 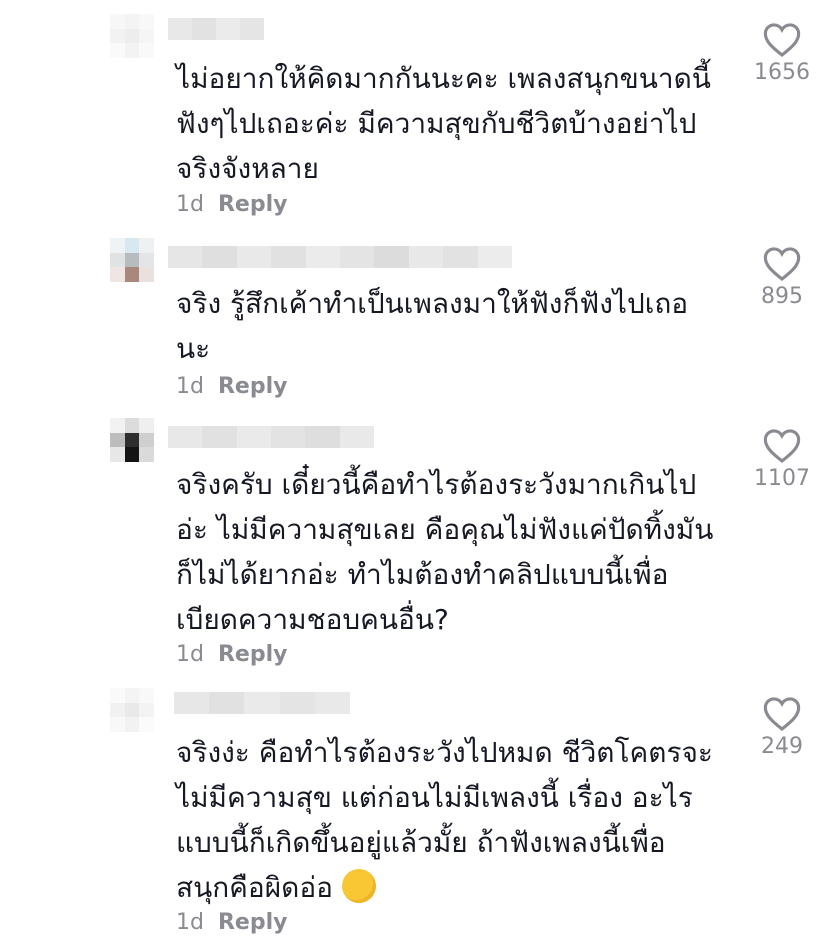 What do you see at coordinates (782, 746) in the screenshot?
I see `like-count: 249` at bounding box center [782, 746].